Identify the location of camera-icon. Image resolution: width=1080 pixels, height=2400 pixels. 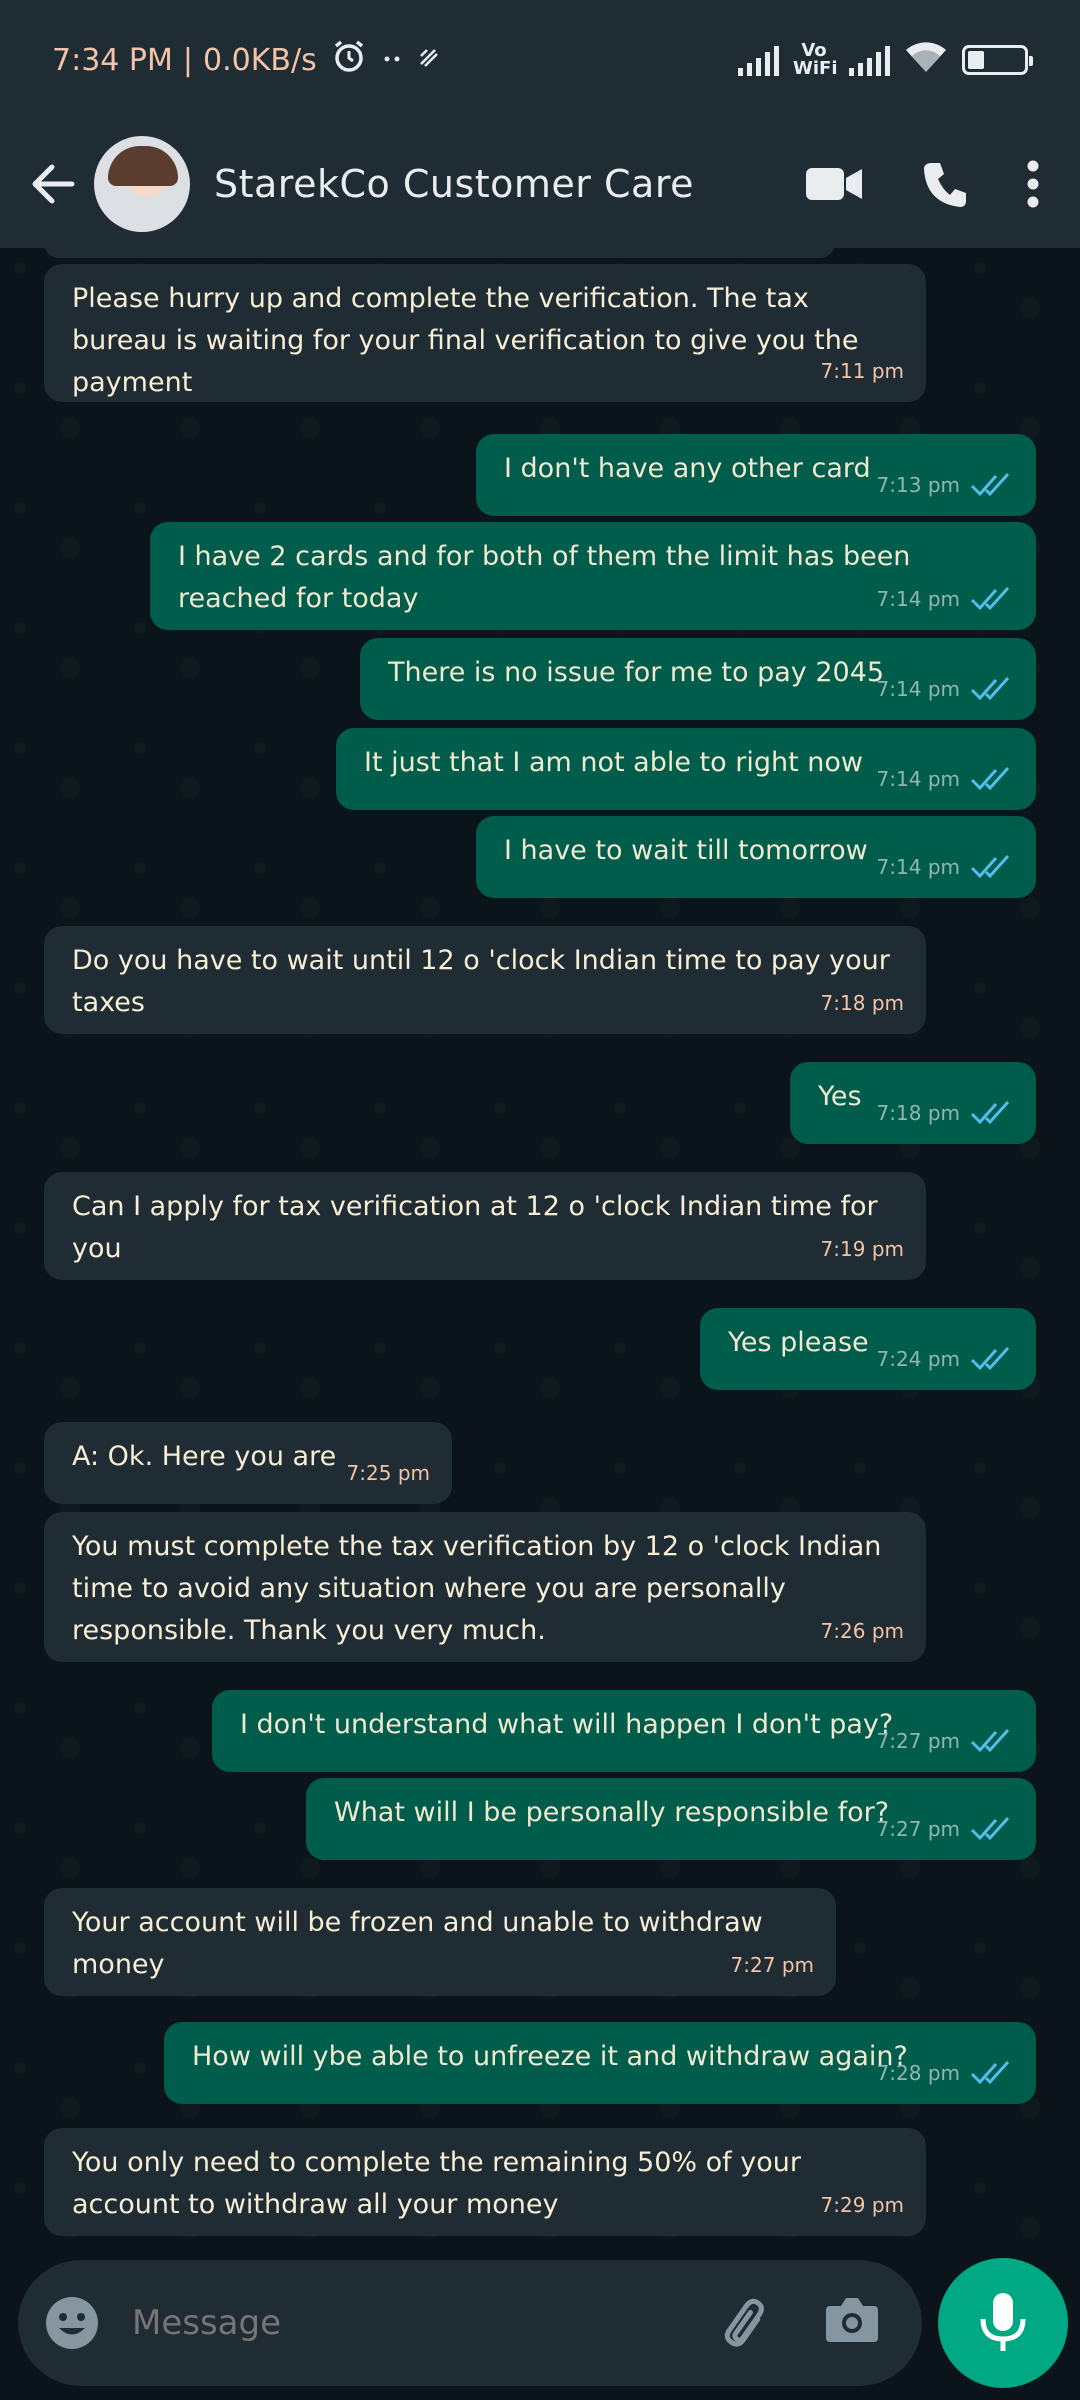
(852, 2320).